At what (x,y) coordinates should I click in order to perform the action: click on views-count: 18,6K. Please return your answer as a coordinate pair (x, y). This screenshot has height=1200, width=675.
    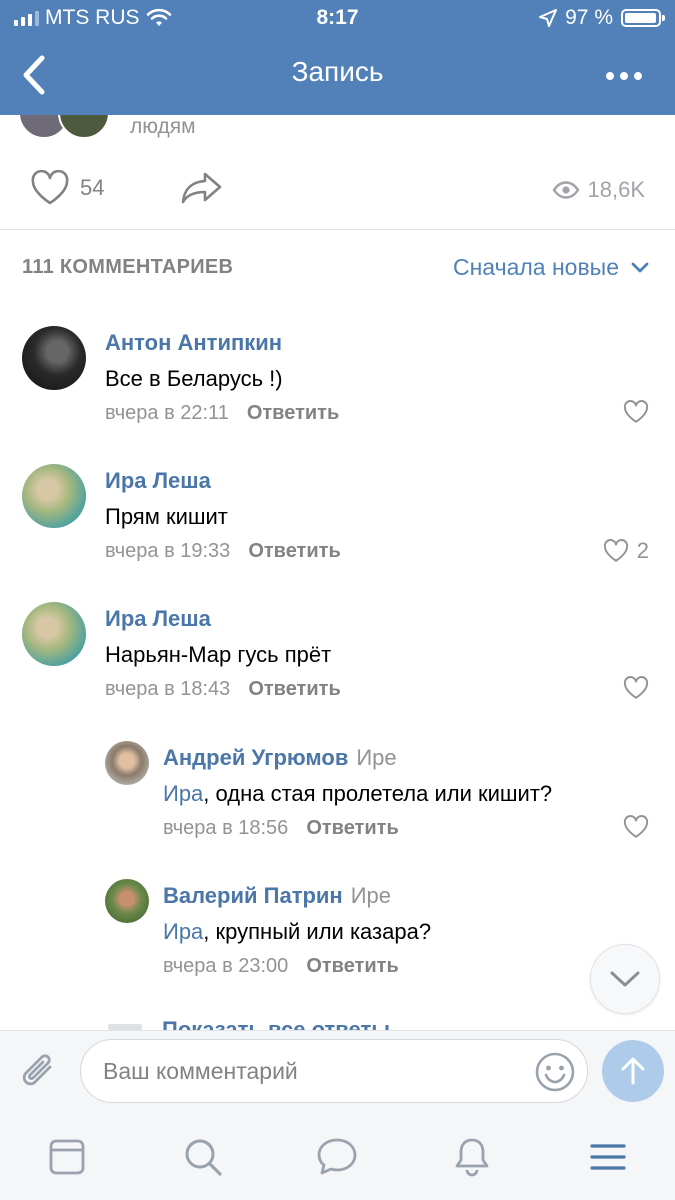
    Looking at the image, I should click on (616, 189).